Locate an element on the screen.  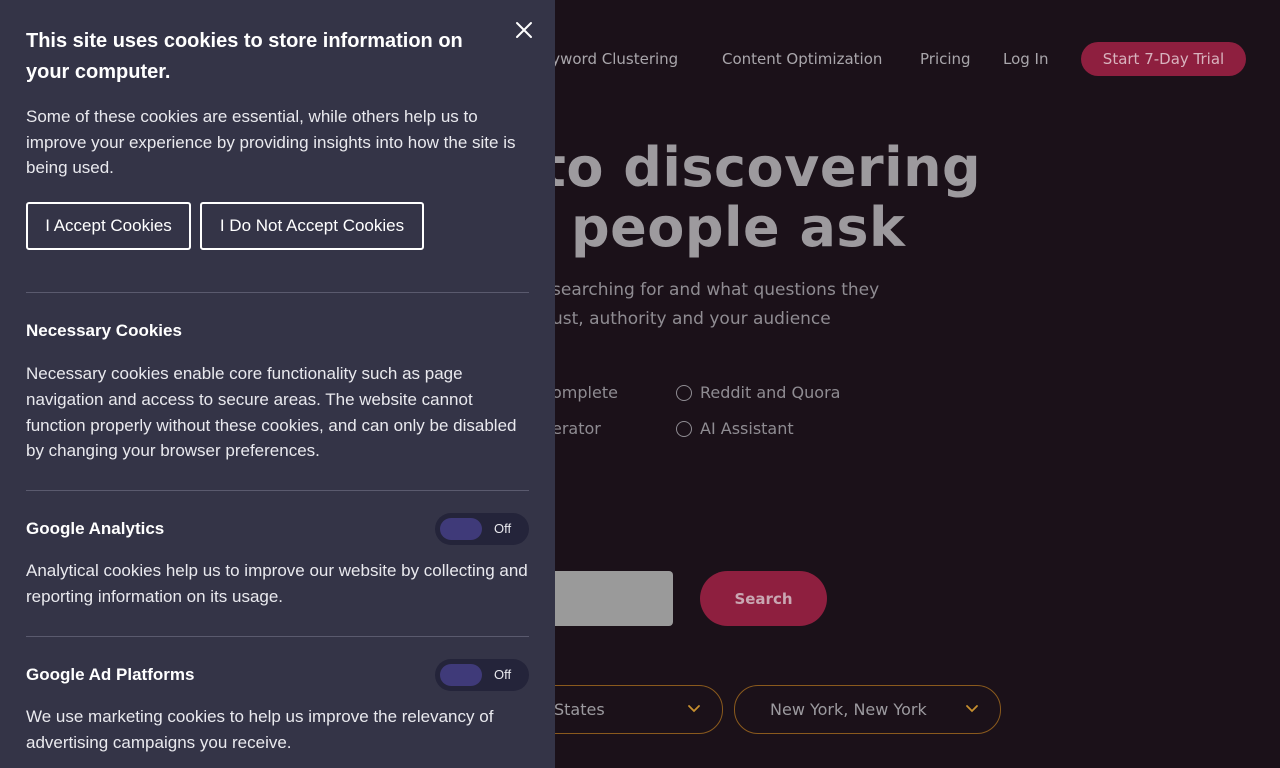
option-autocomplete: omplete is located at coordinates (585, 392).